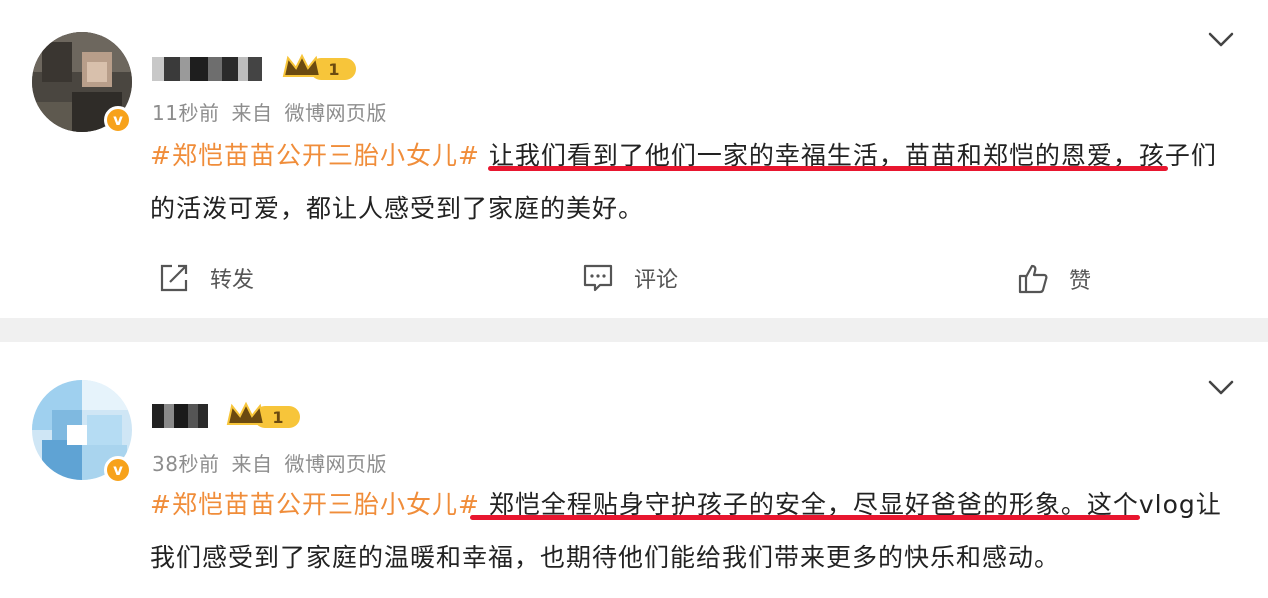 Image resolution: width=1268 pixels, height=598 pixels. What do you see at coordinates (656, 280) in the screenshot?
I see `comment-label: 评论` at bounding box center [656, 280].